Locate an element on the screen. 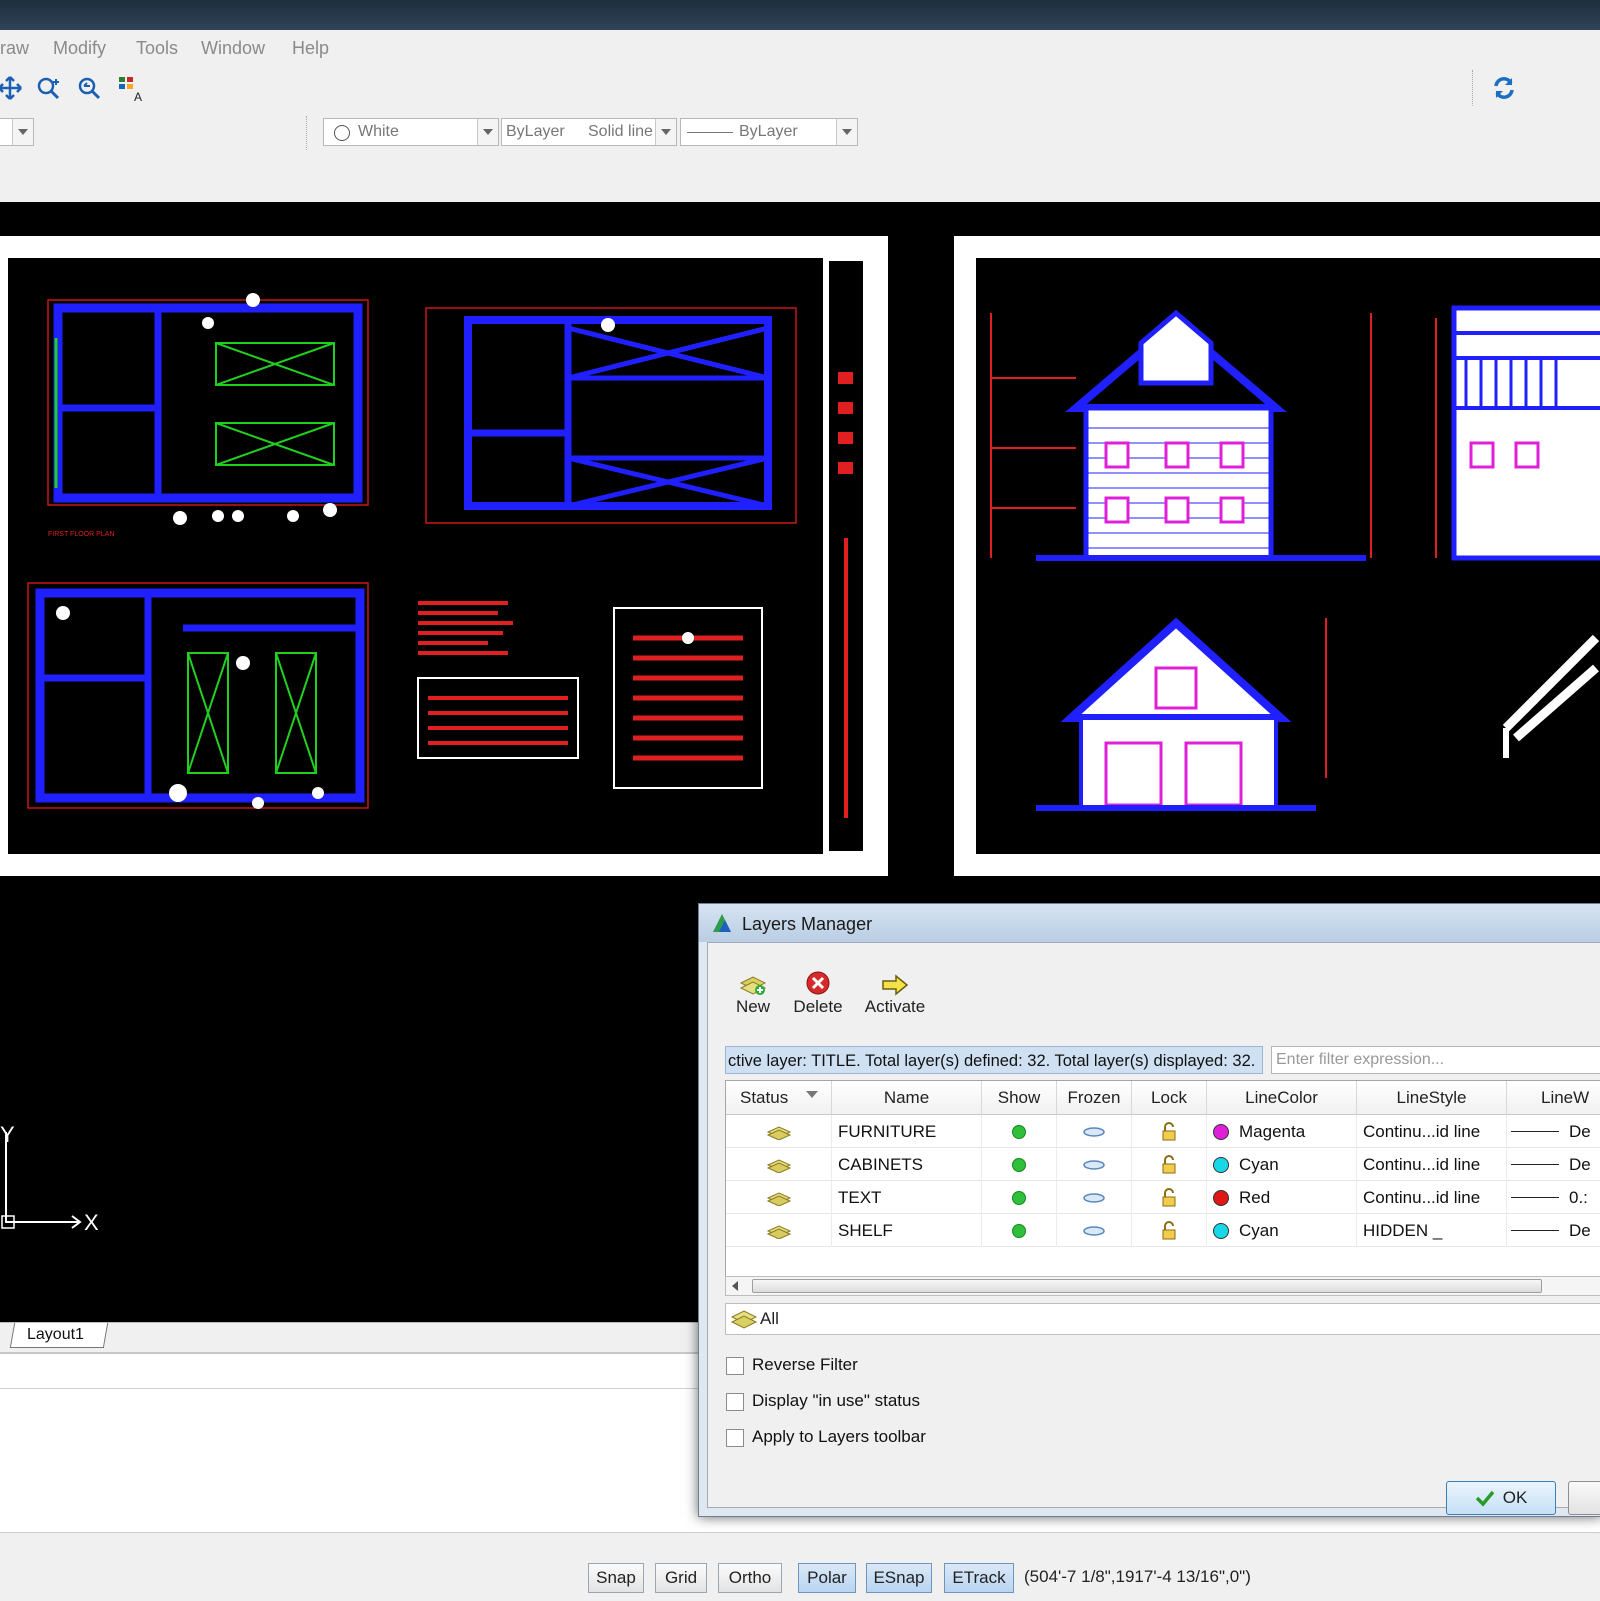 This screenshot has width=1600, height=1601. checkmark-icon is located at coordinates (1485, 1498).